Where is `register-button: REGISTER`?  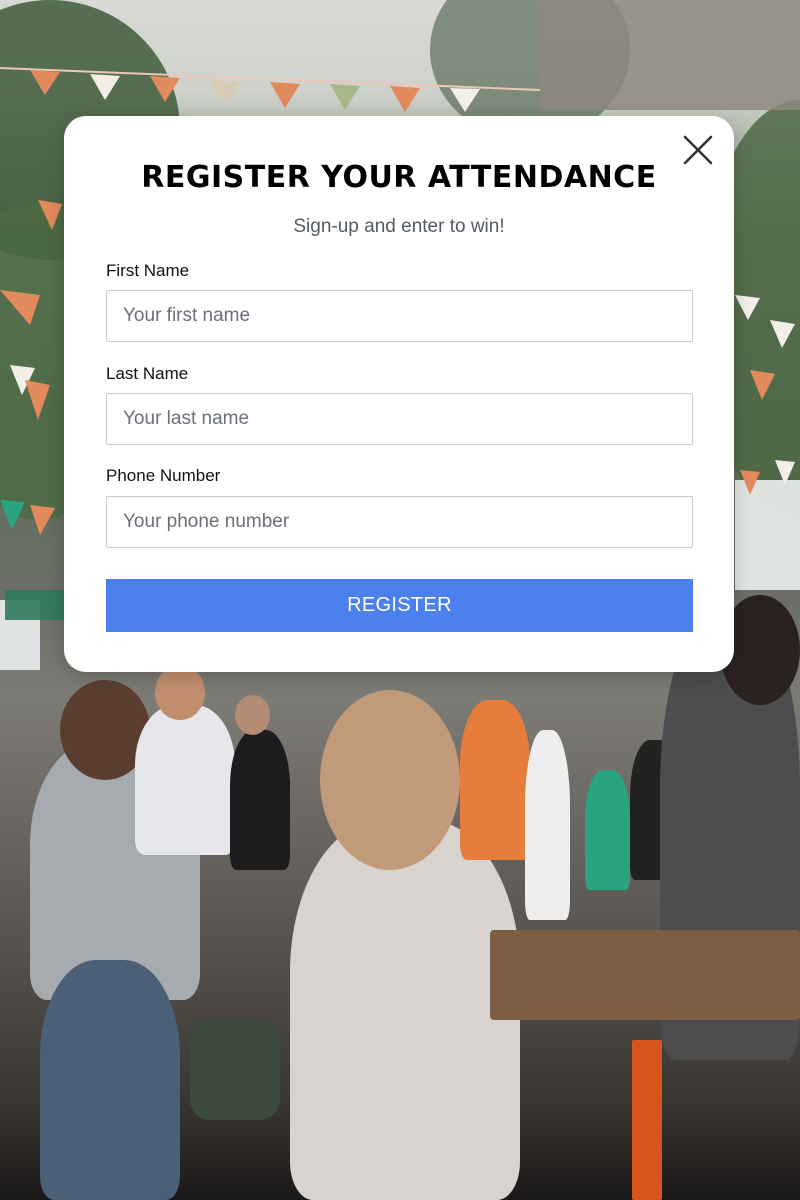 register-button: REGISTER is located at coordinates (399, 605).